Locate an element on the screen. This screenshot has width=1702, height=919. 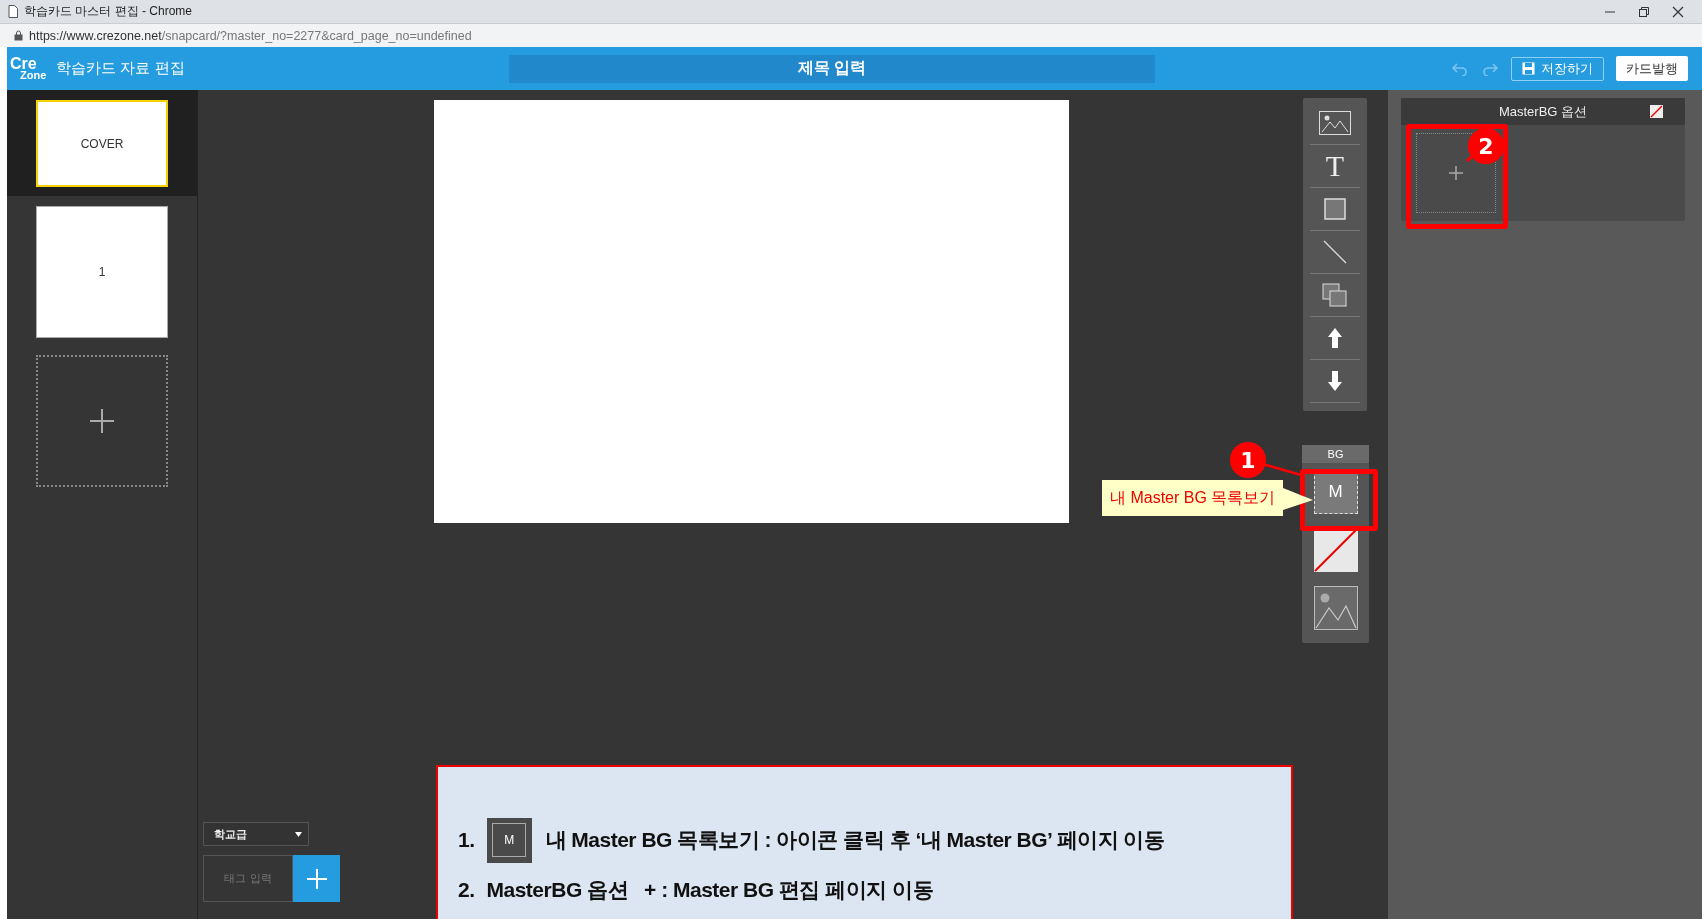
level-dropdown: 학교급 is located at coordinates (256, 834).